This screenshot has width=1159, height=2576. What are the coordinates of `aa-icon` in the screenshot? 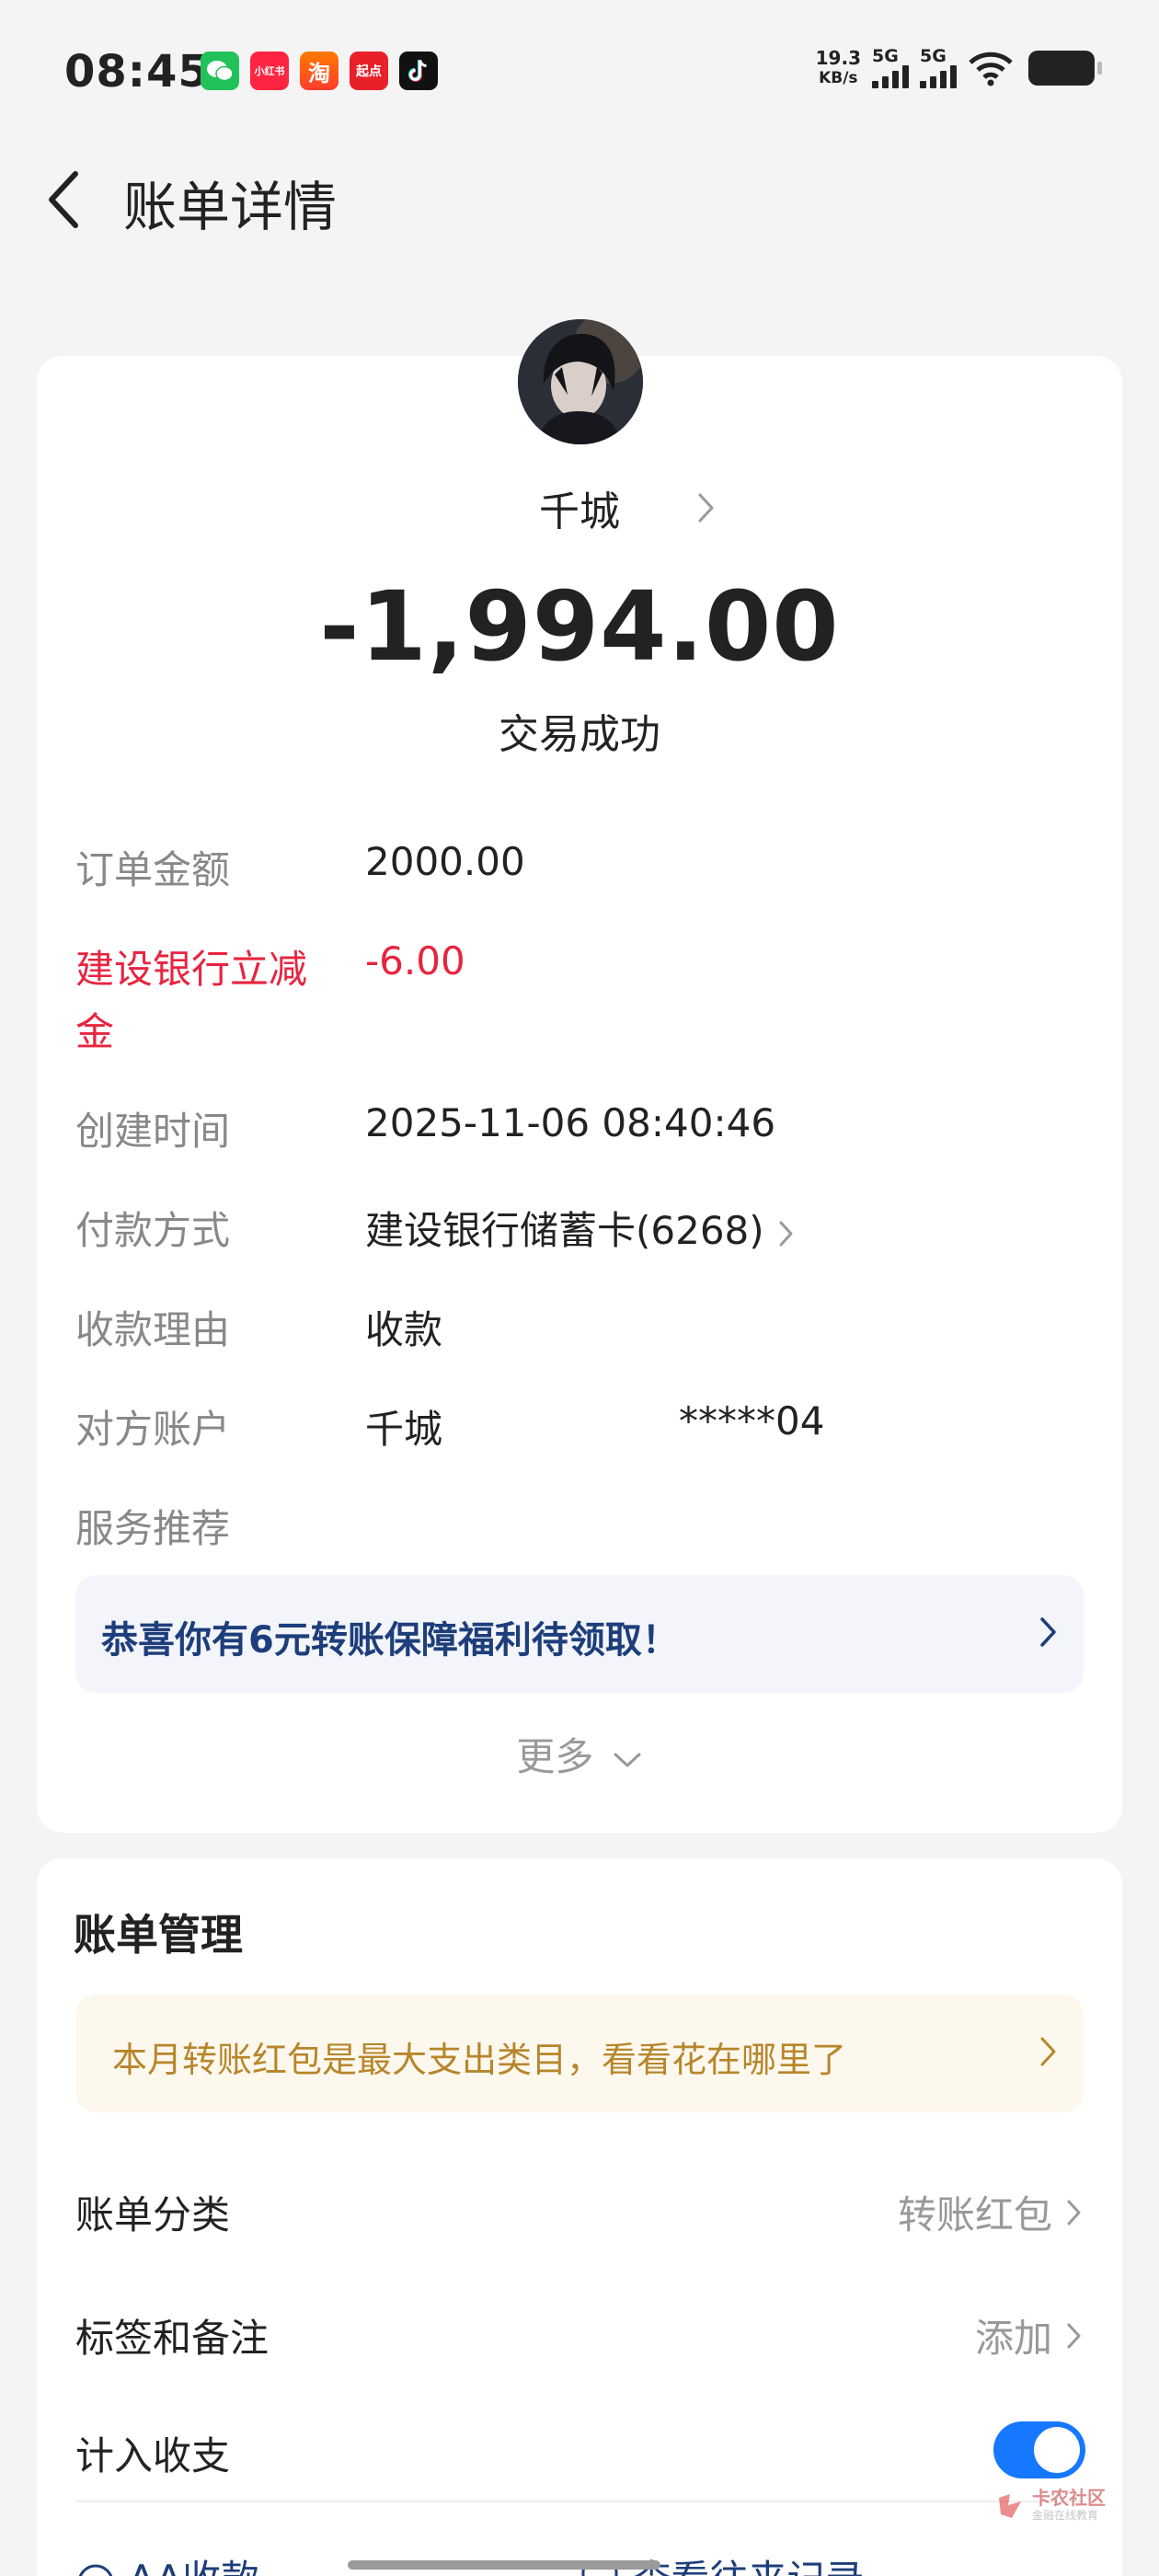 It's located at (95, 2570).